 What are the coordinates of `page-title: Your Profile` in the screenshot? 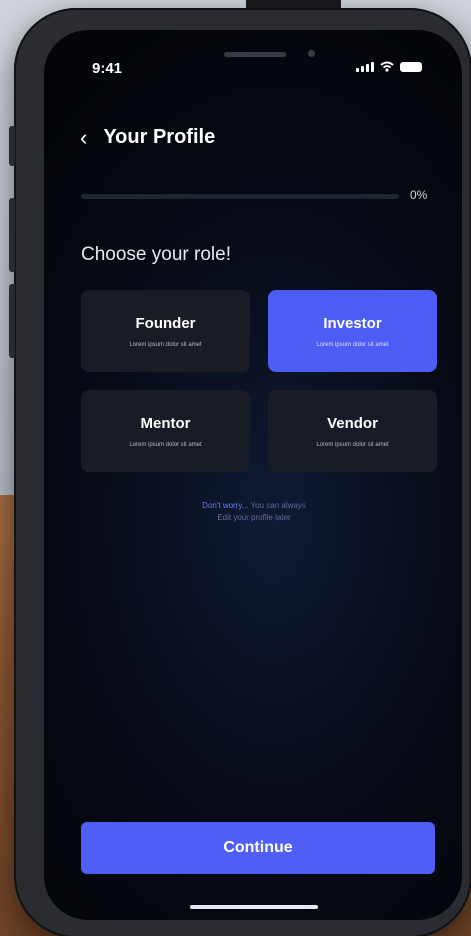 It's located at (159, 137).